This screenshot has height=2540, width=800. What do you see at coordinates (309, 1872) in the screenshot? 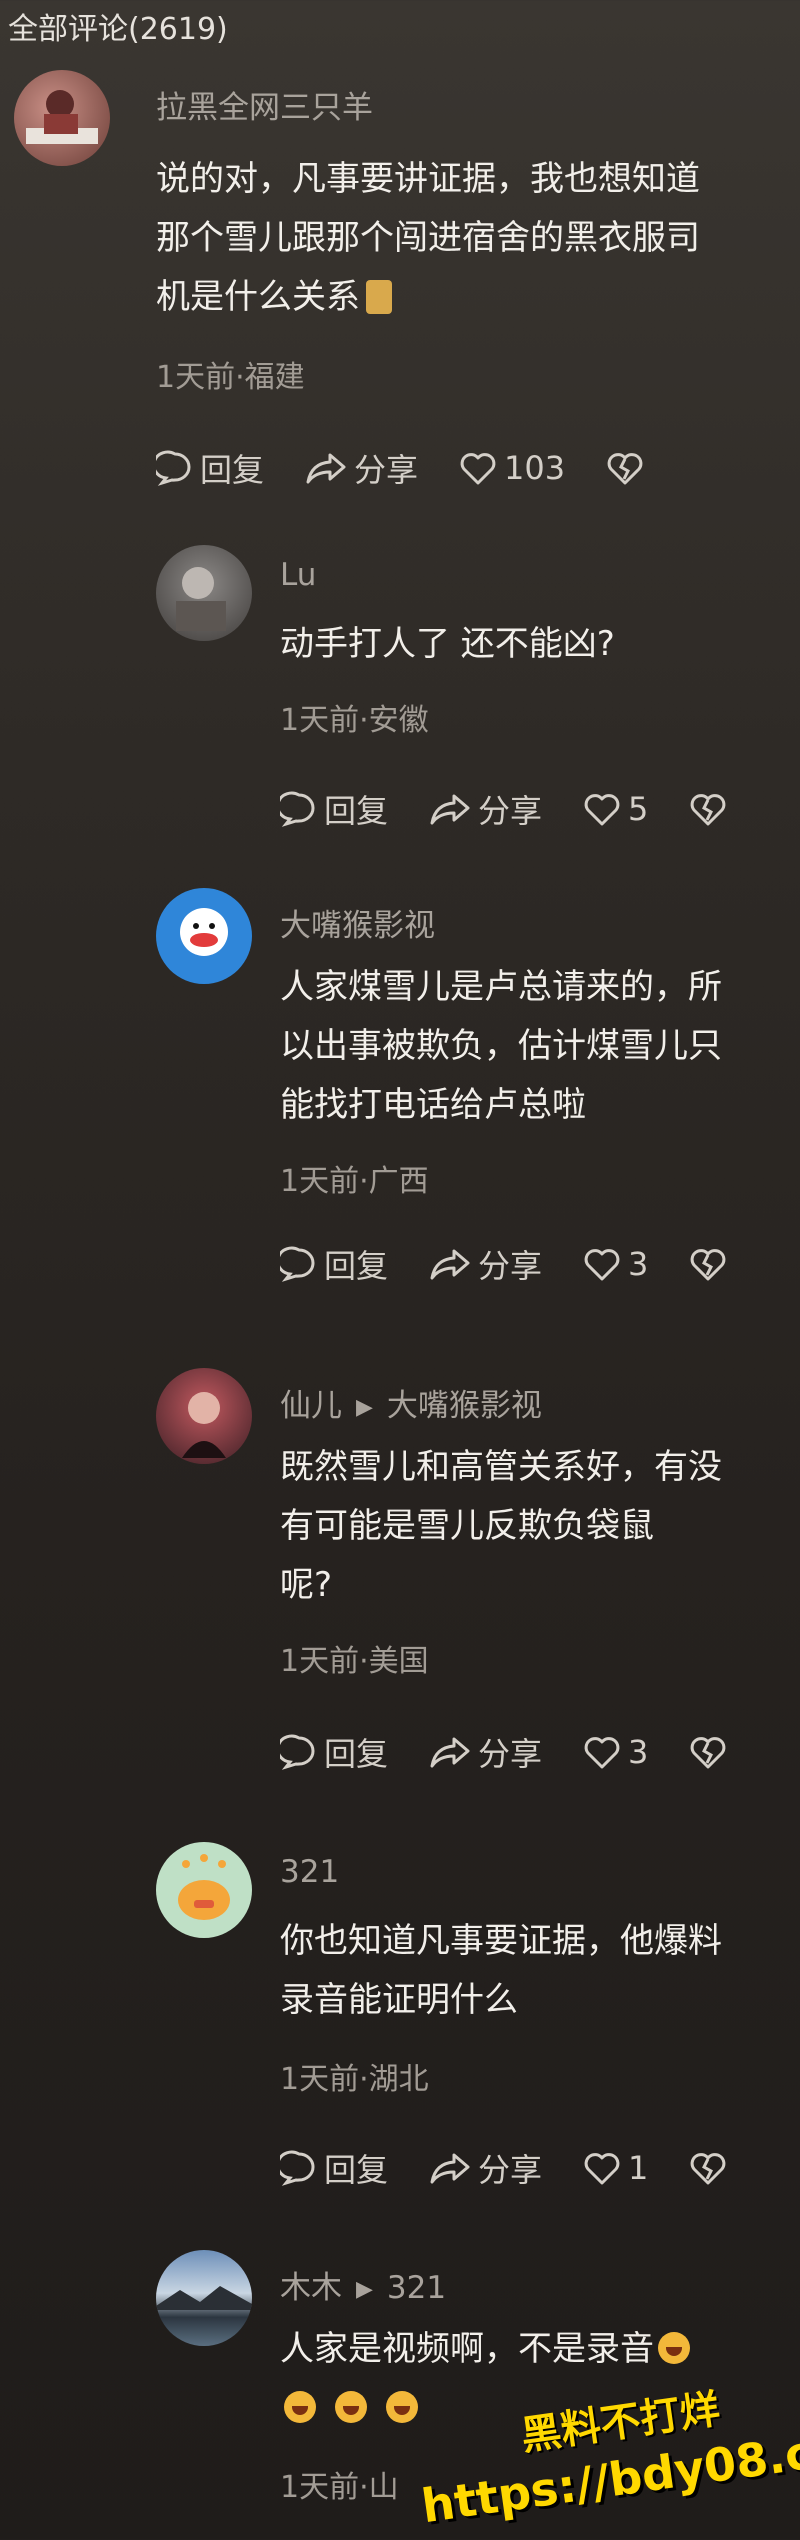
I see `comment-author: 321` at bounding box center [309, 1872].